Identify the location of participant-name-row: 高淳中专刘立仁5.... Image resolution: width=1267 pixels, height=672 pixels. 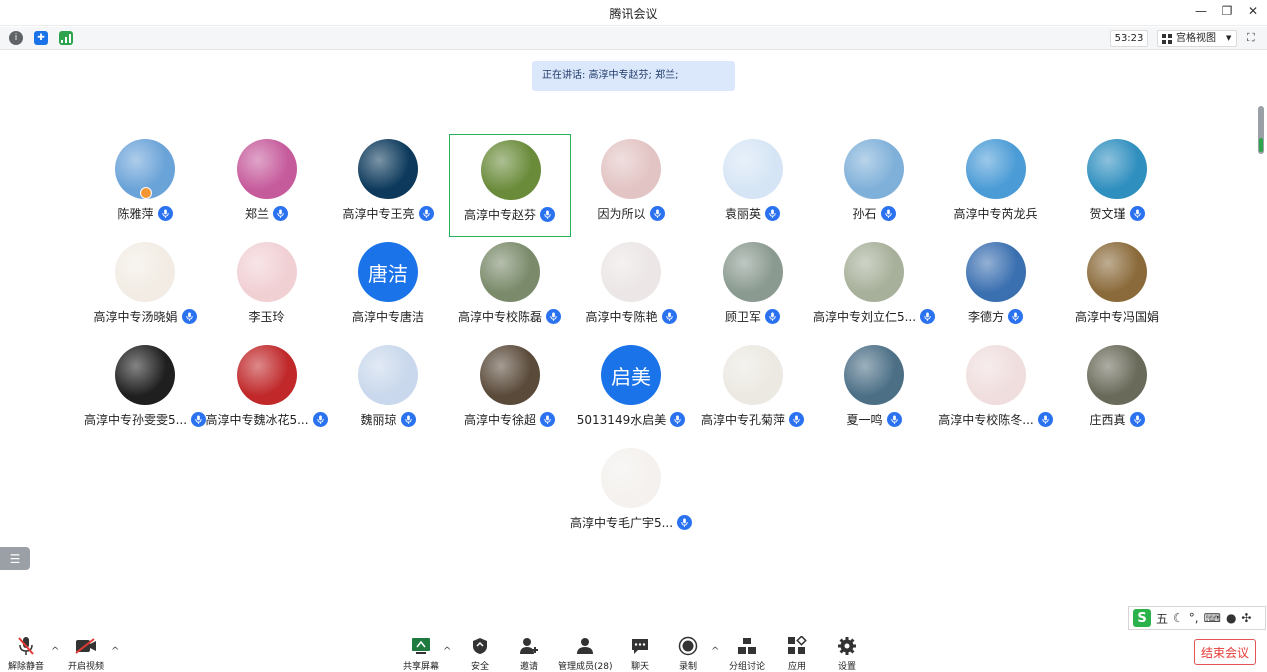
(874, 316).